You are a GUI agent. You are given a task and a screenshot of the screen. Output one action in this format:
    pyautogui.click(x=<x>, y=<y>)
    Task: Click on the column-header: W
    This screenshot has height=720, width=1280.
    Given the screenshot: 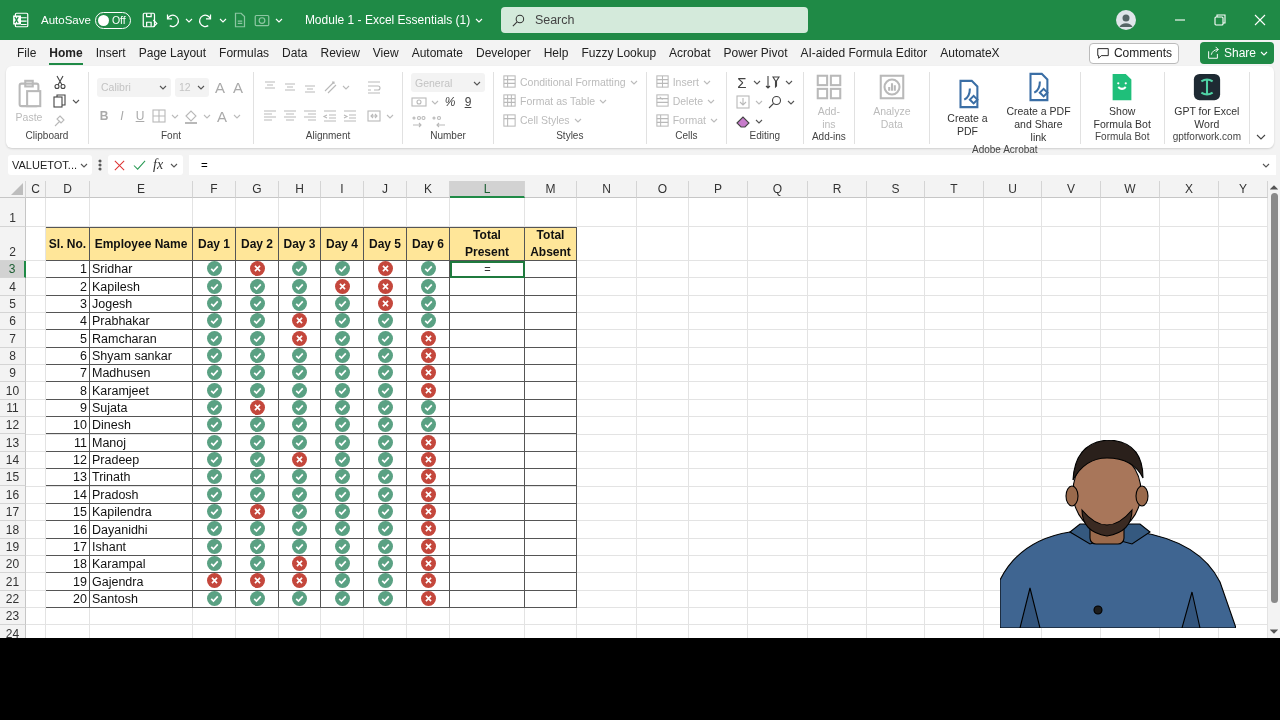 What is the action you would take?
    pyautogui.click(x=1130, y=189)
    